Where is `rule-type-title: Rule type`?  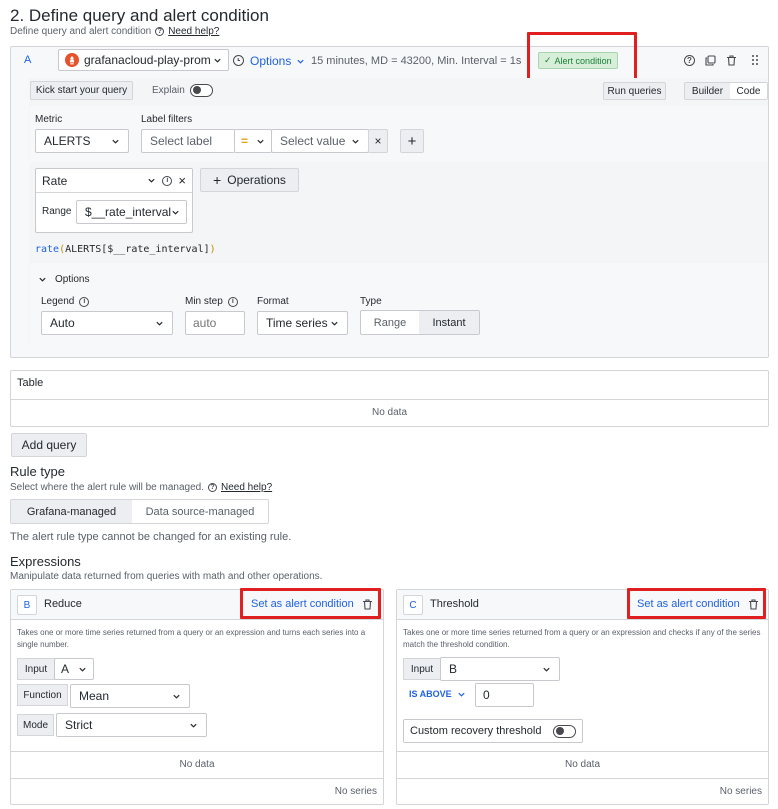
rule-type-title: Rule type is located at coordinates (37, 471).